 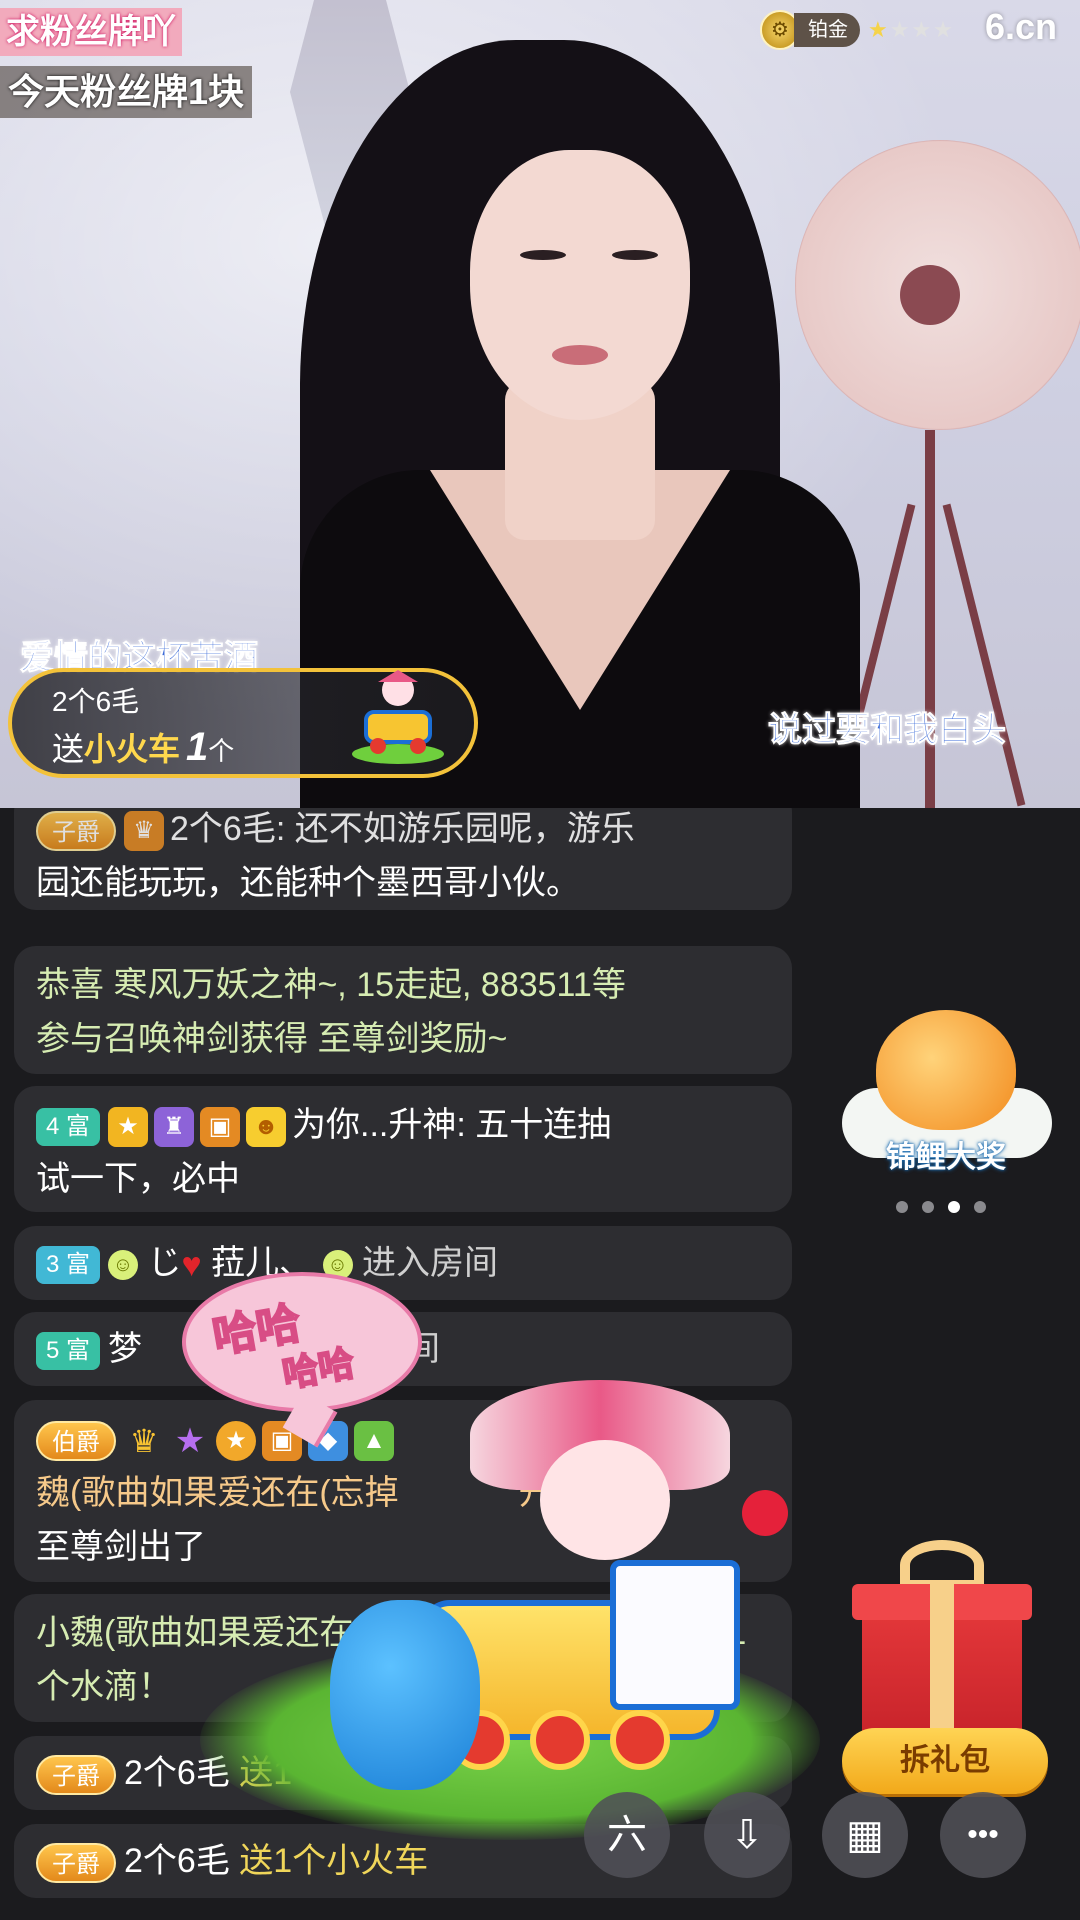 I want to click on chat-text: 为你...升神: 五十连抽, so click(x=452, y=1125).